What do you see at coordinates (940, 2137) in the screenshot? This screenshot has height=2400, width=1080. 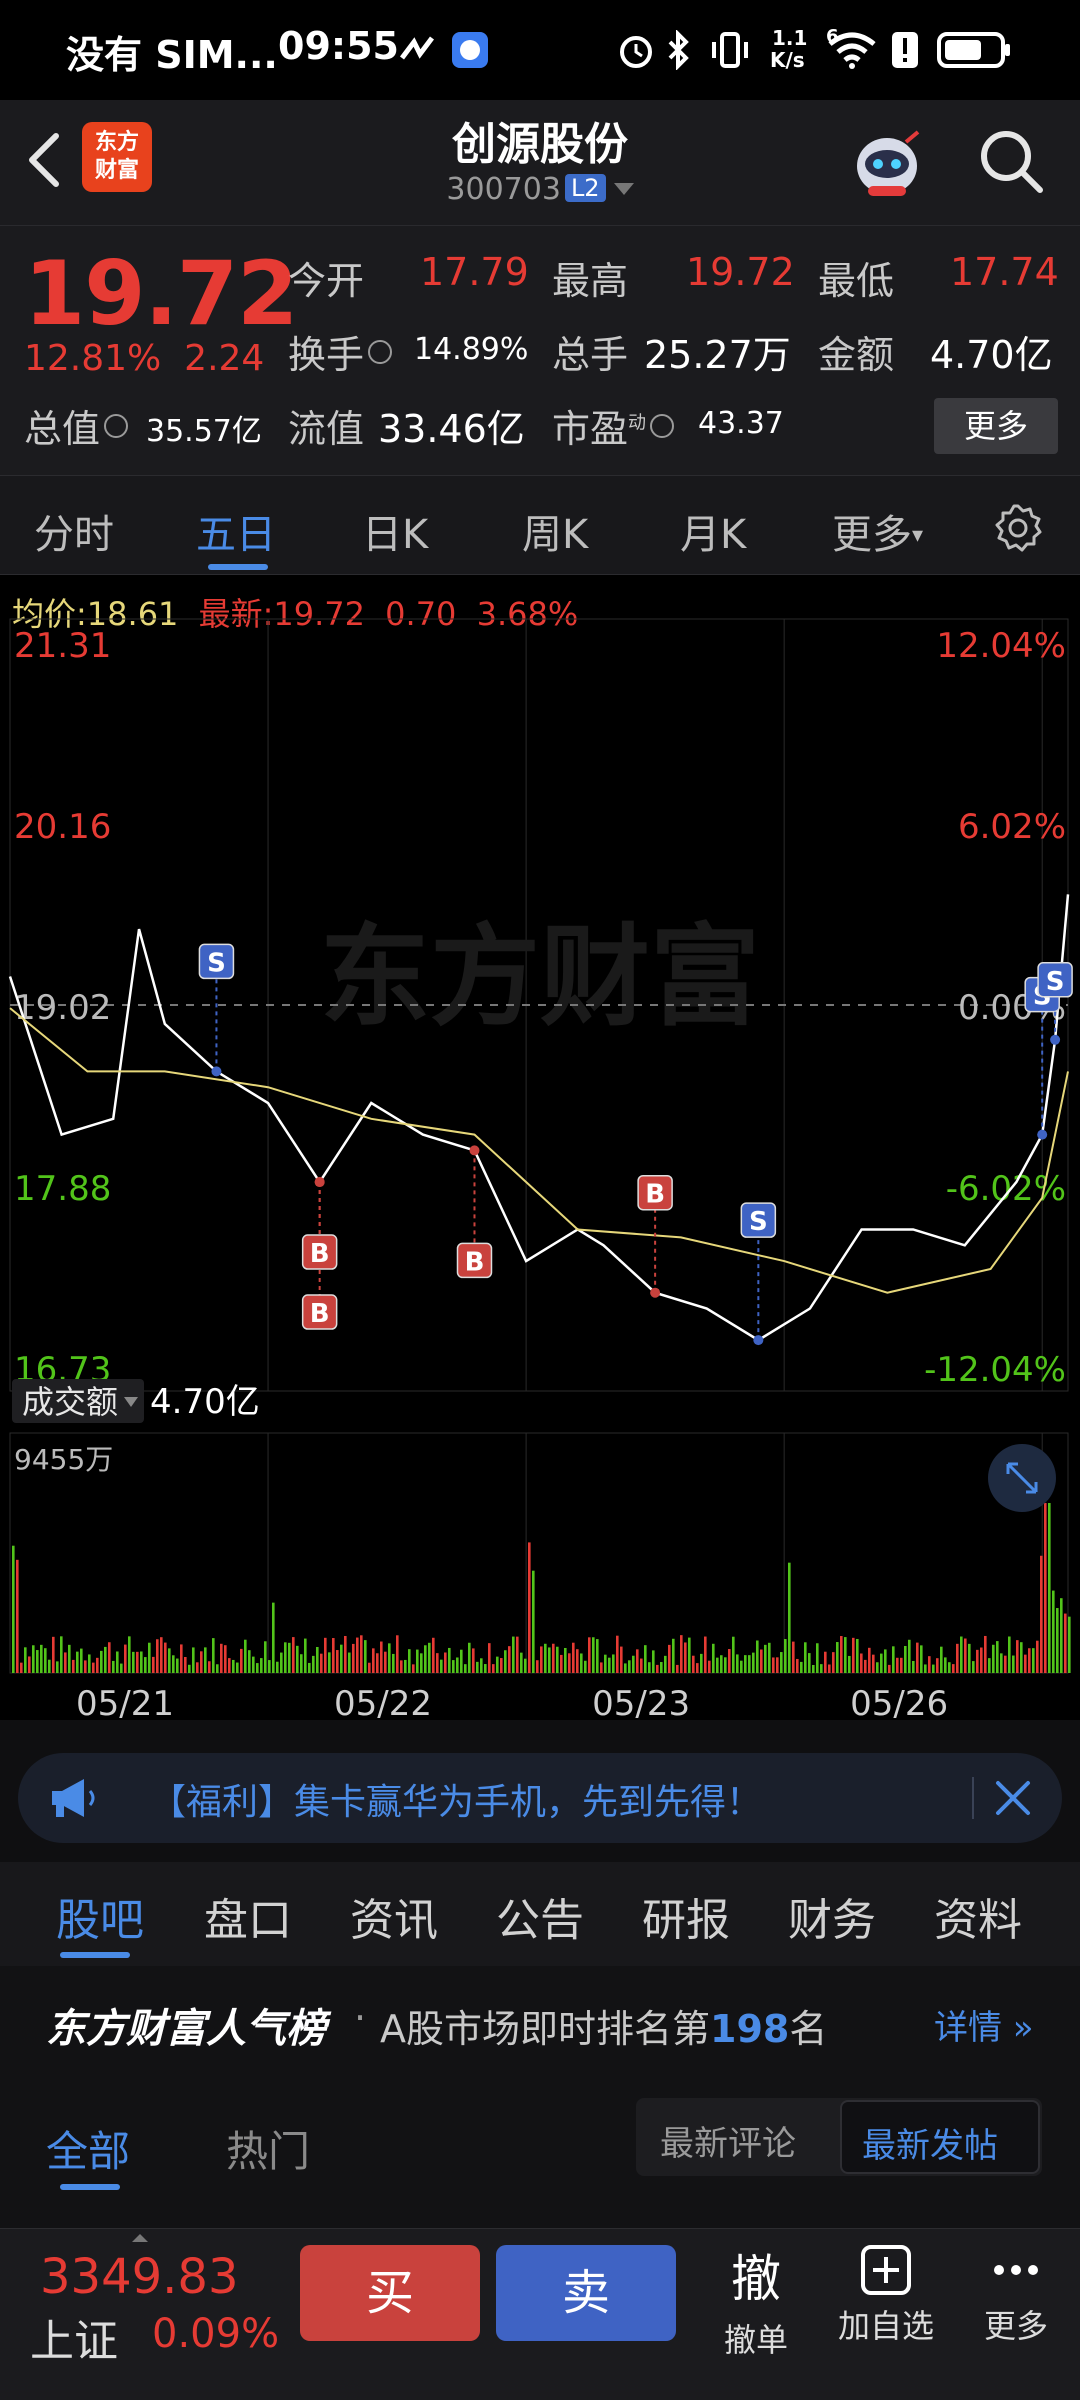 I see `sort-latest-post-button: 最新发帖` at bounding box center [940, 2137].